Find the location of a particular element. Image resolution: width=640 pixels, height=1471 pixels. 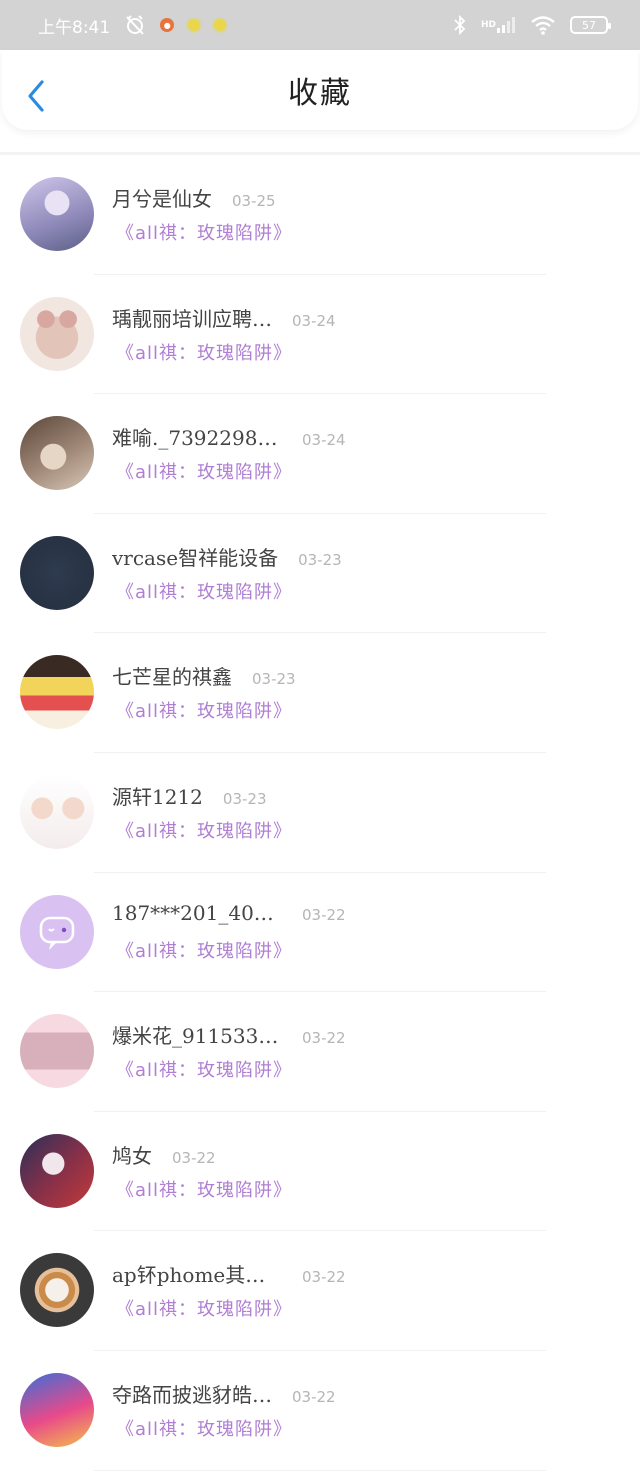

name-row: 月兮是仙女 03-25 is located at coordinates (194, 197).